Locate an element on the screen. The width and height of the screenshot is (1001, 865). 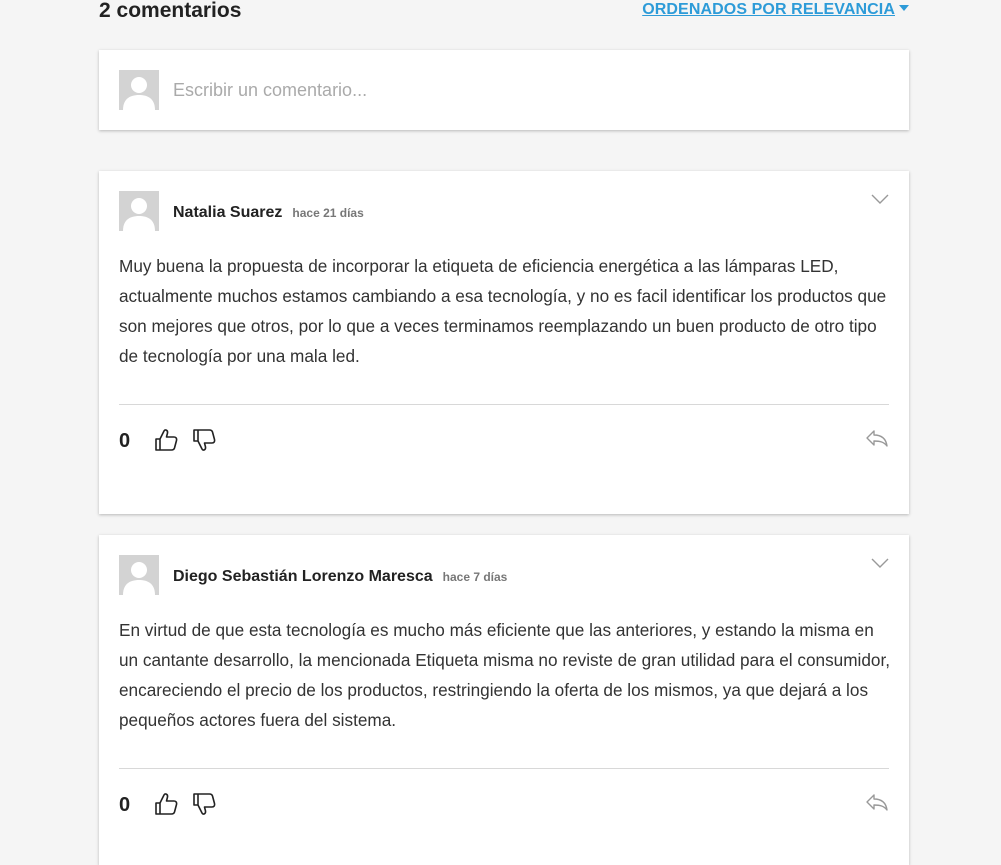
author-name: Diego Sebastián Lorenzo Maresca is located at coordinates (303, 576).